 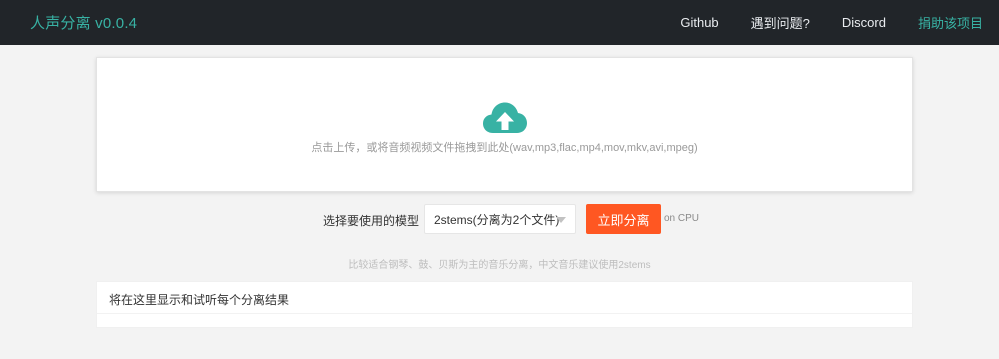 I want to click on device-label: on CPU, so click(x=682, y=218).